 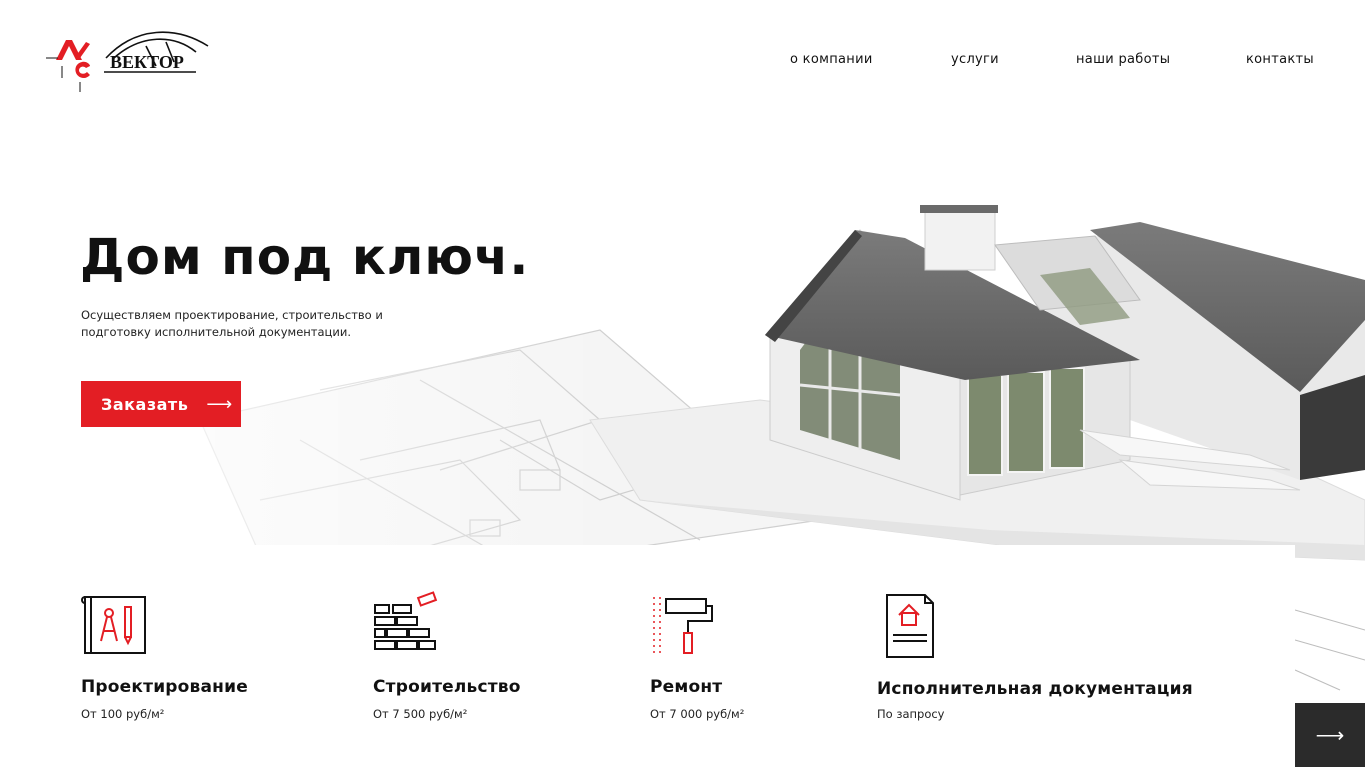 What do you see at coordinates (406, 620) in the screenshot?
I see `brick-wall-icon` at bounding box center [406, 620].